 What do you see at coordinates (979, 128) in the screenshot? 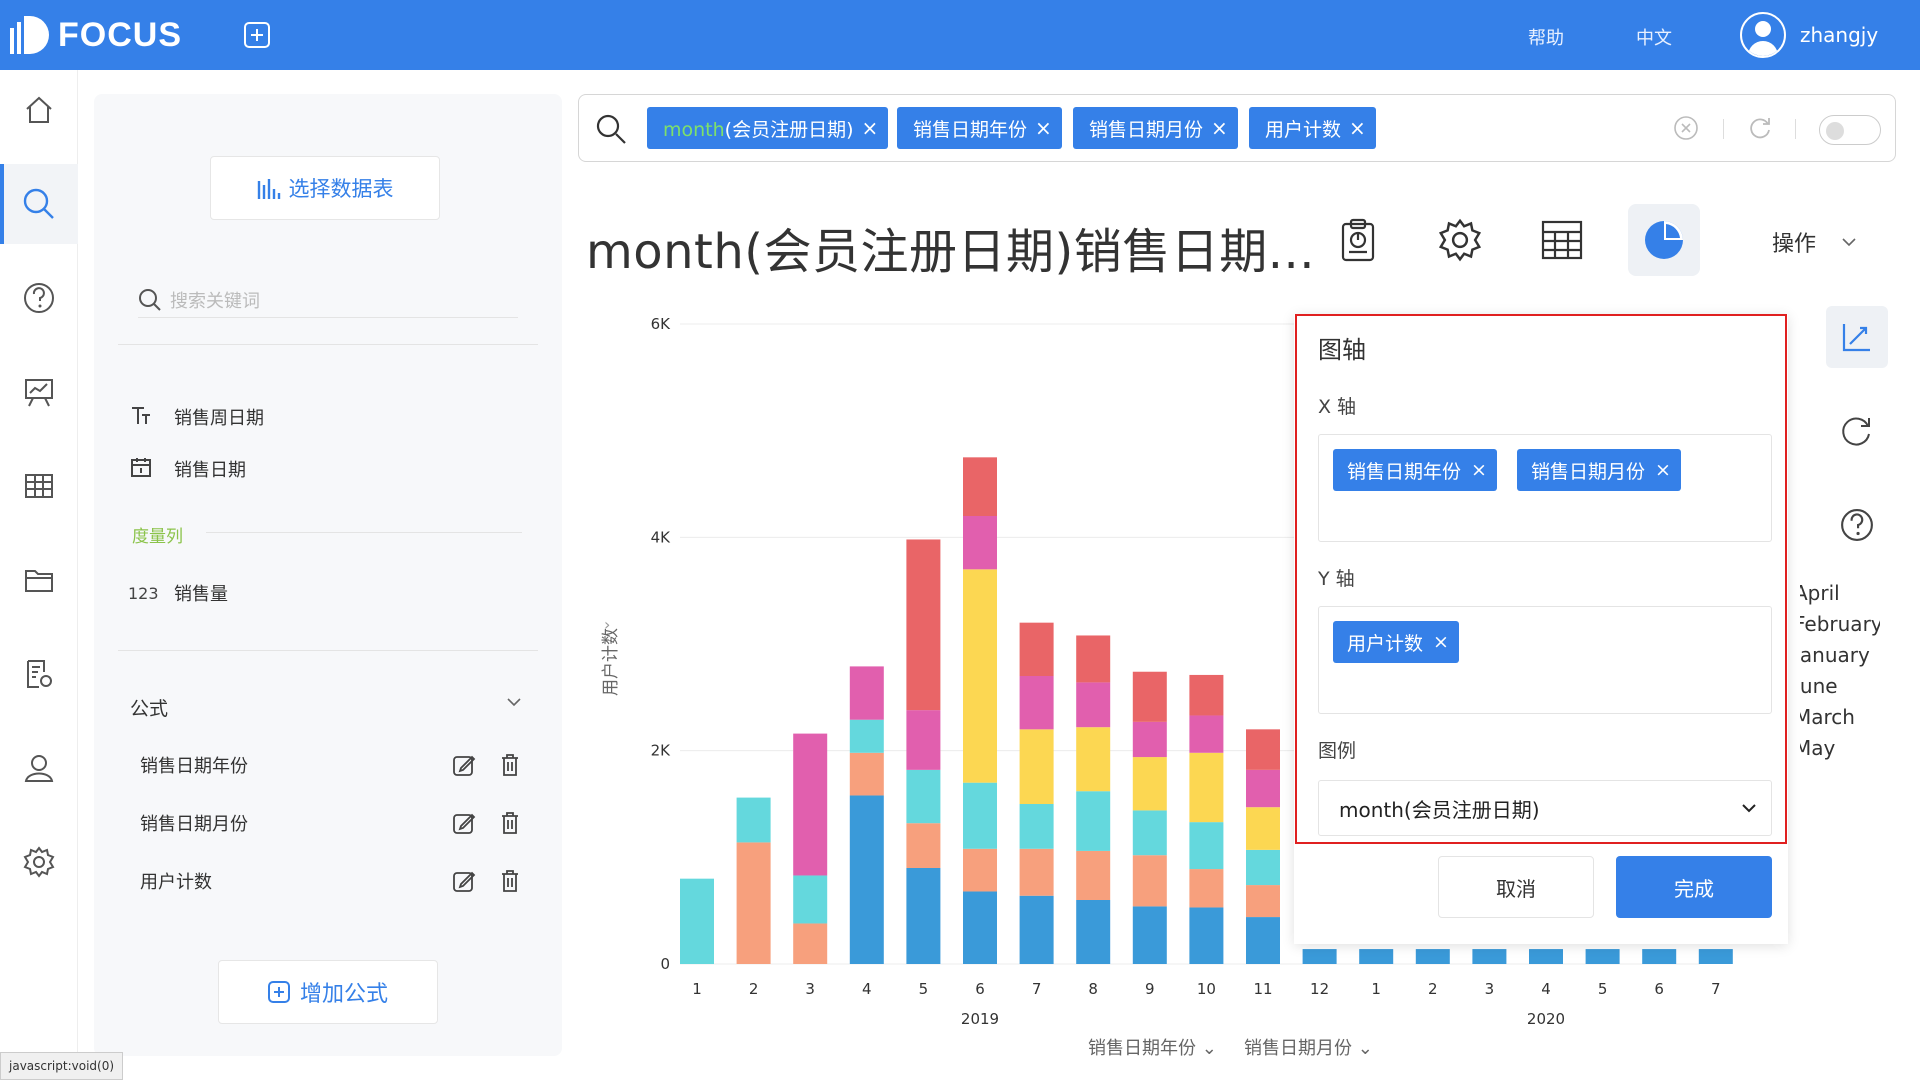
I see `search-chip: 销售日期年份 ×` at bounding box center [979, 128].